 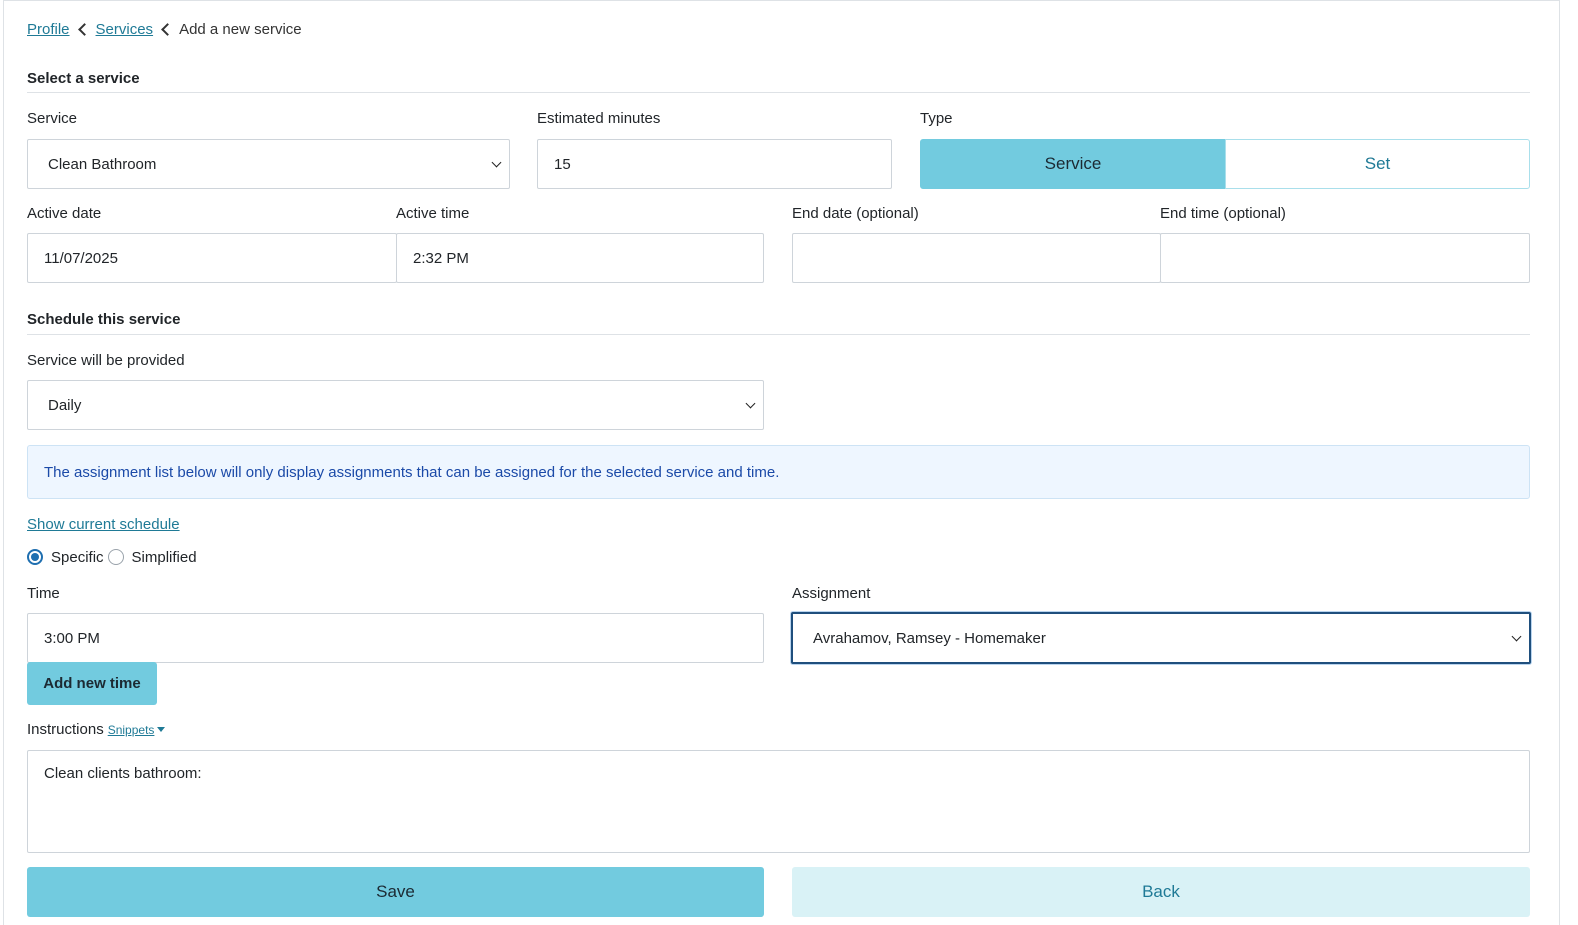 I want to click on frequency-label: Service will be provided, so click(x=106, y=360).